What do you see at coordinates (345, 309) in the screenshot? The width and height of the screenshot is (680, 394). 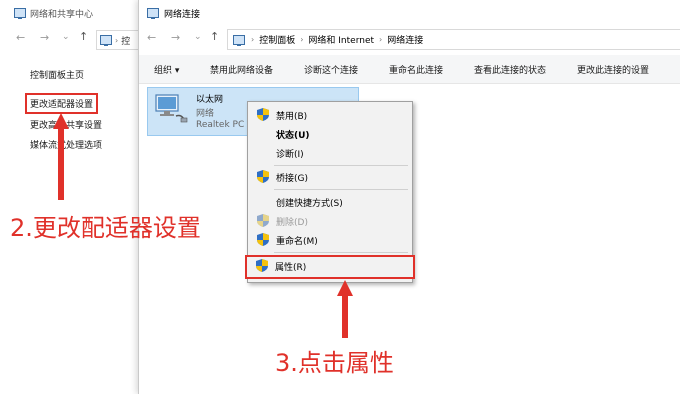 I see `arrow-to-properties` at bounding box center [345, 309].